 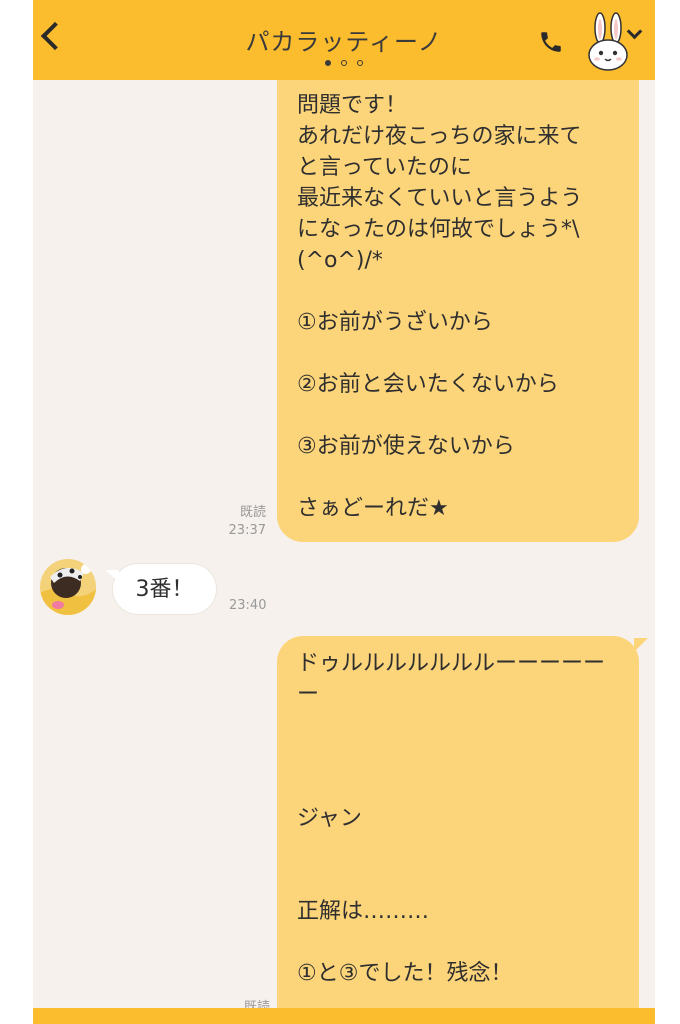 I want to click on message-line: と言っていたのに, so click(x=384, y=167).